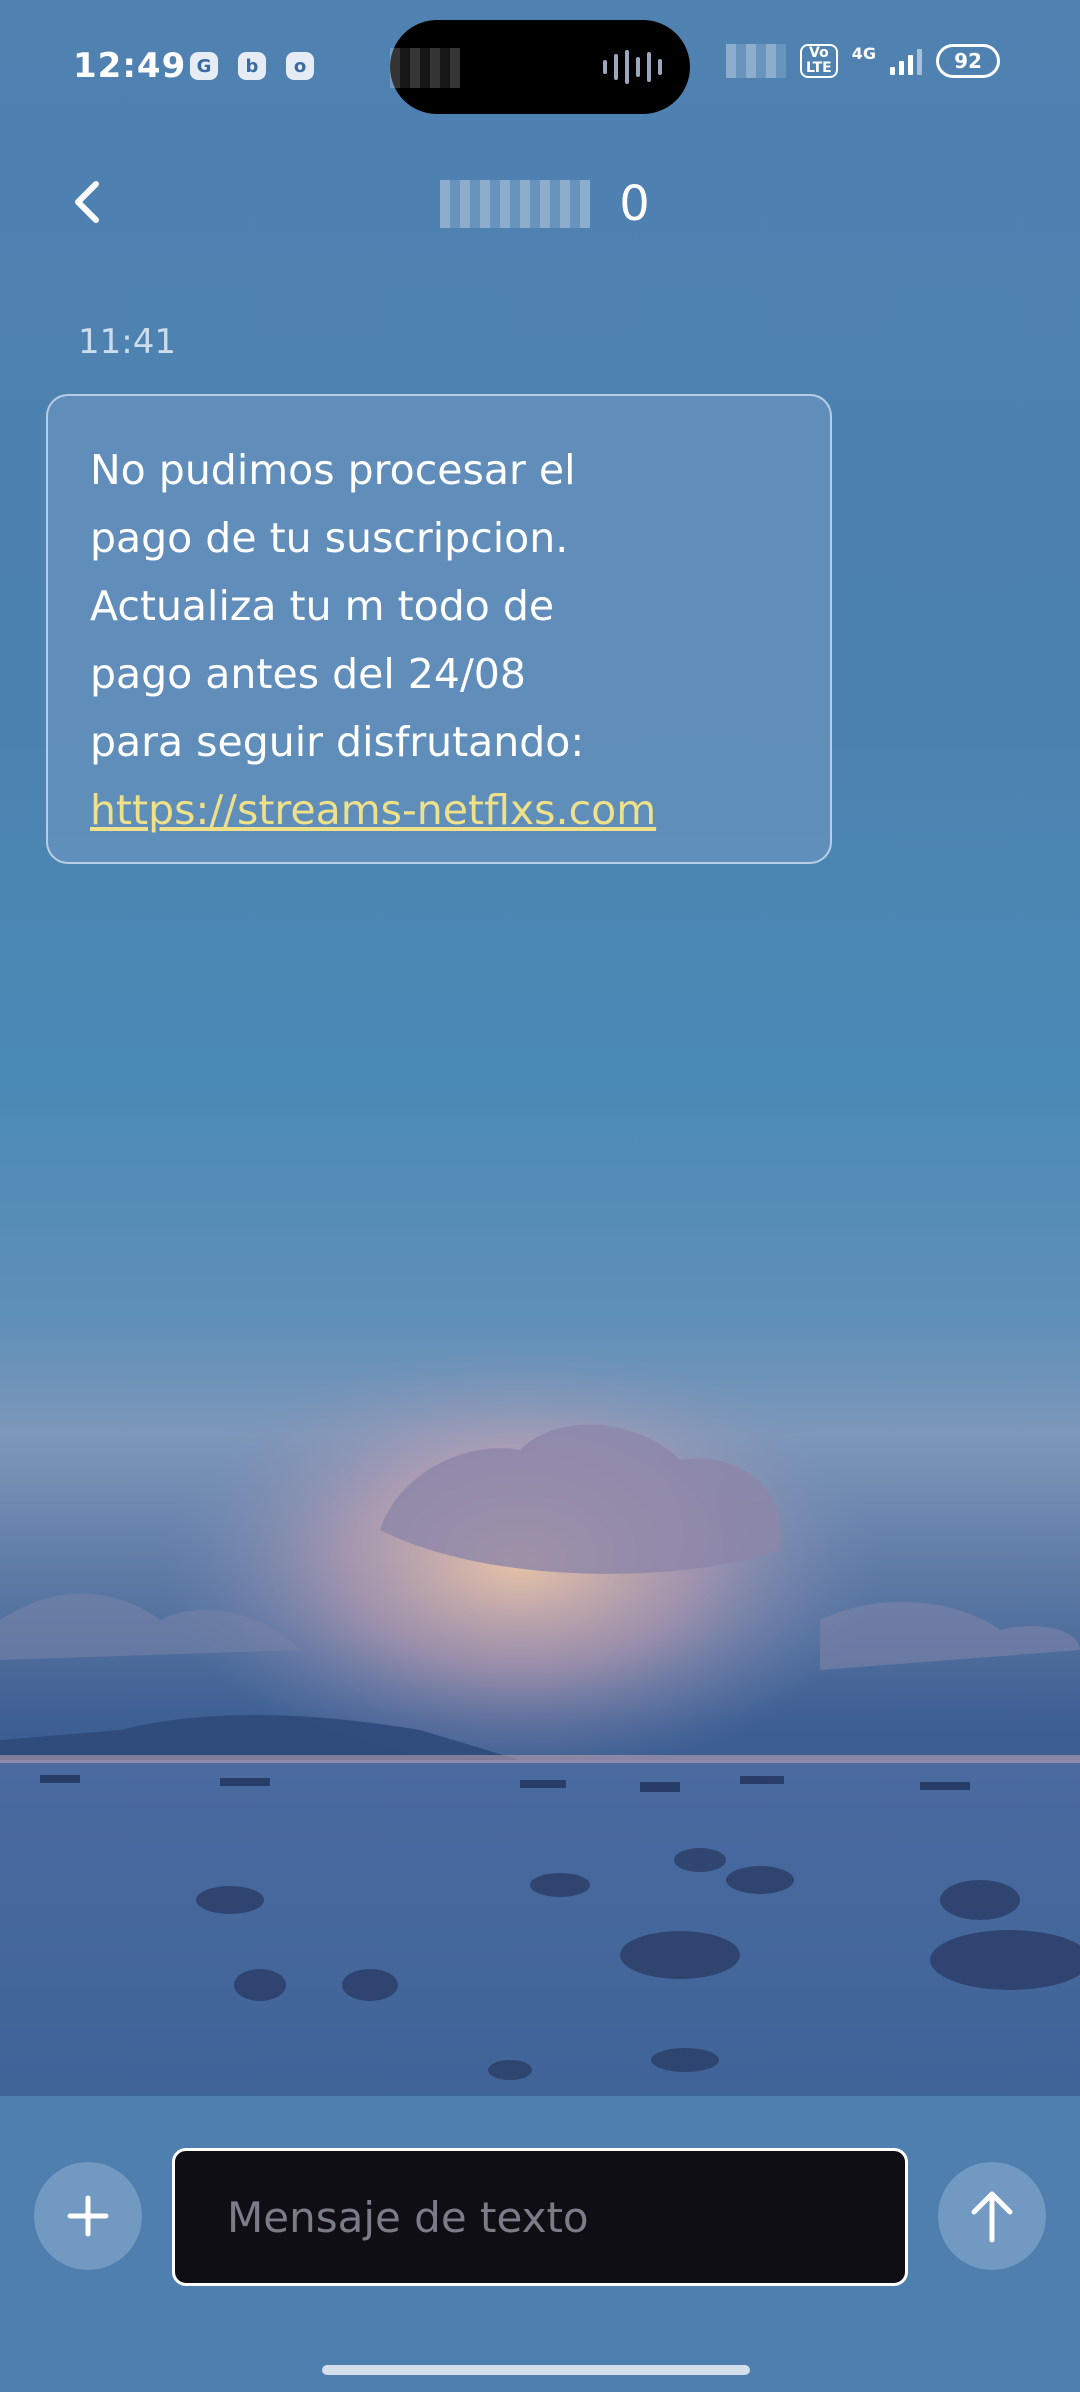 Image resolution: width=1080 pixels, height=2392 pixels. What do you see at coordinates (632, 67) in the screenshot?
I see `audio-wave-icon` at bounding box center [632, 67].